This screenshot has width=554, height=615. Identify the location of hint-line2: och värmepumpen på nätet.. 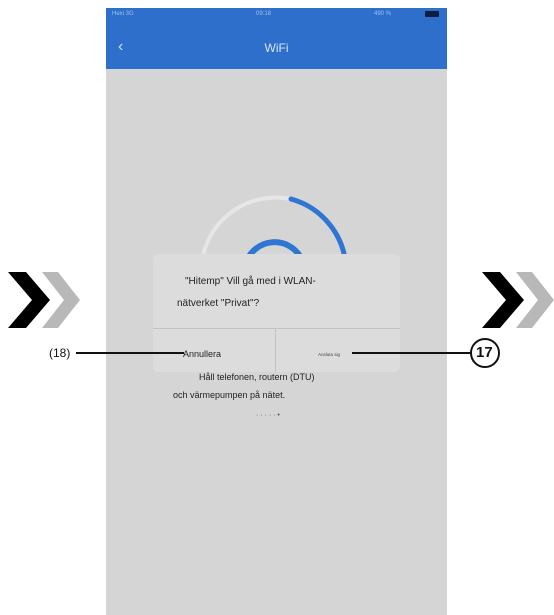
(229, 395).